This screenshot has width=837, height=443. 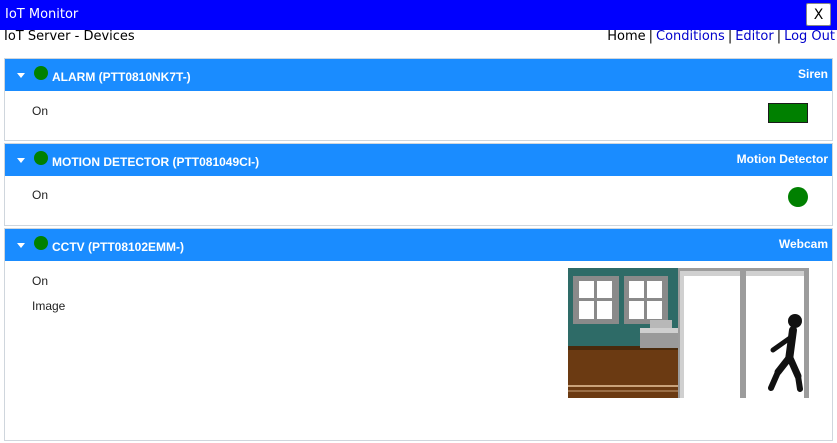 I want to click on device-header: ALARM (PTT0810NK7T-) Siren, so click(x=418, y=75).